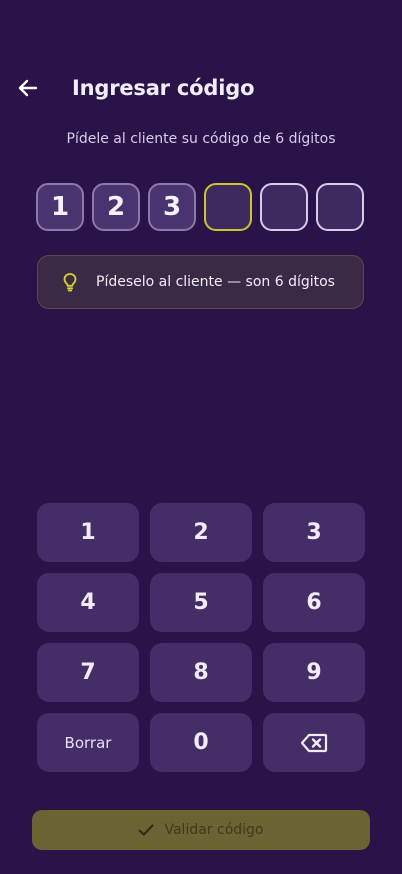  Describe the element at coordinates (60, 207) in the screenshot. I see `code-digit-1: 1` at that location.